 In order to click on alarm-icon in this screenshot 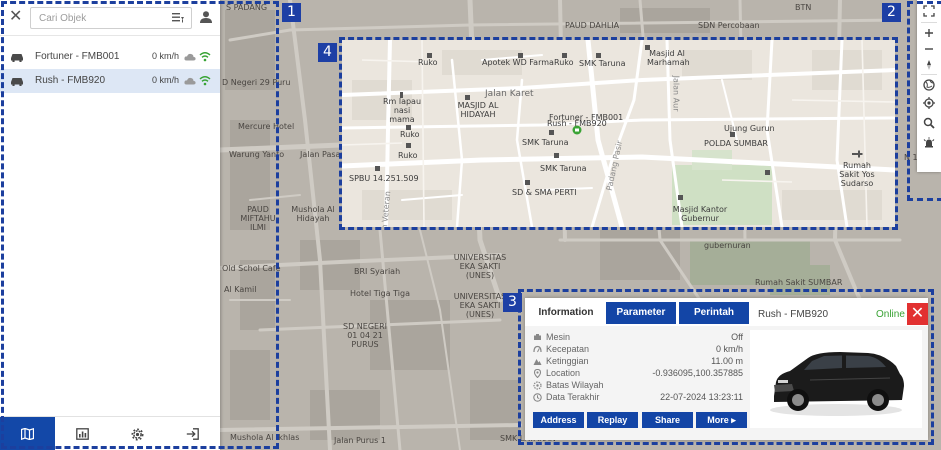, I will do `click(929, 142)`.